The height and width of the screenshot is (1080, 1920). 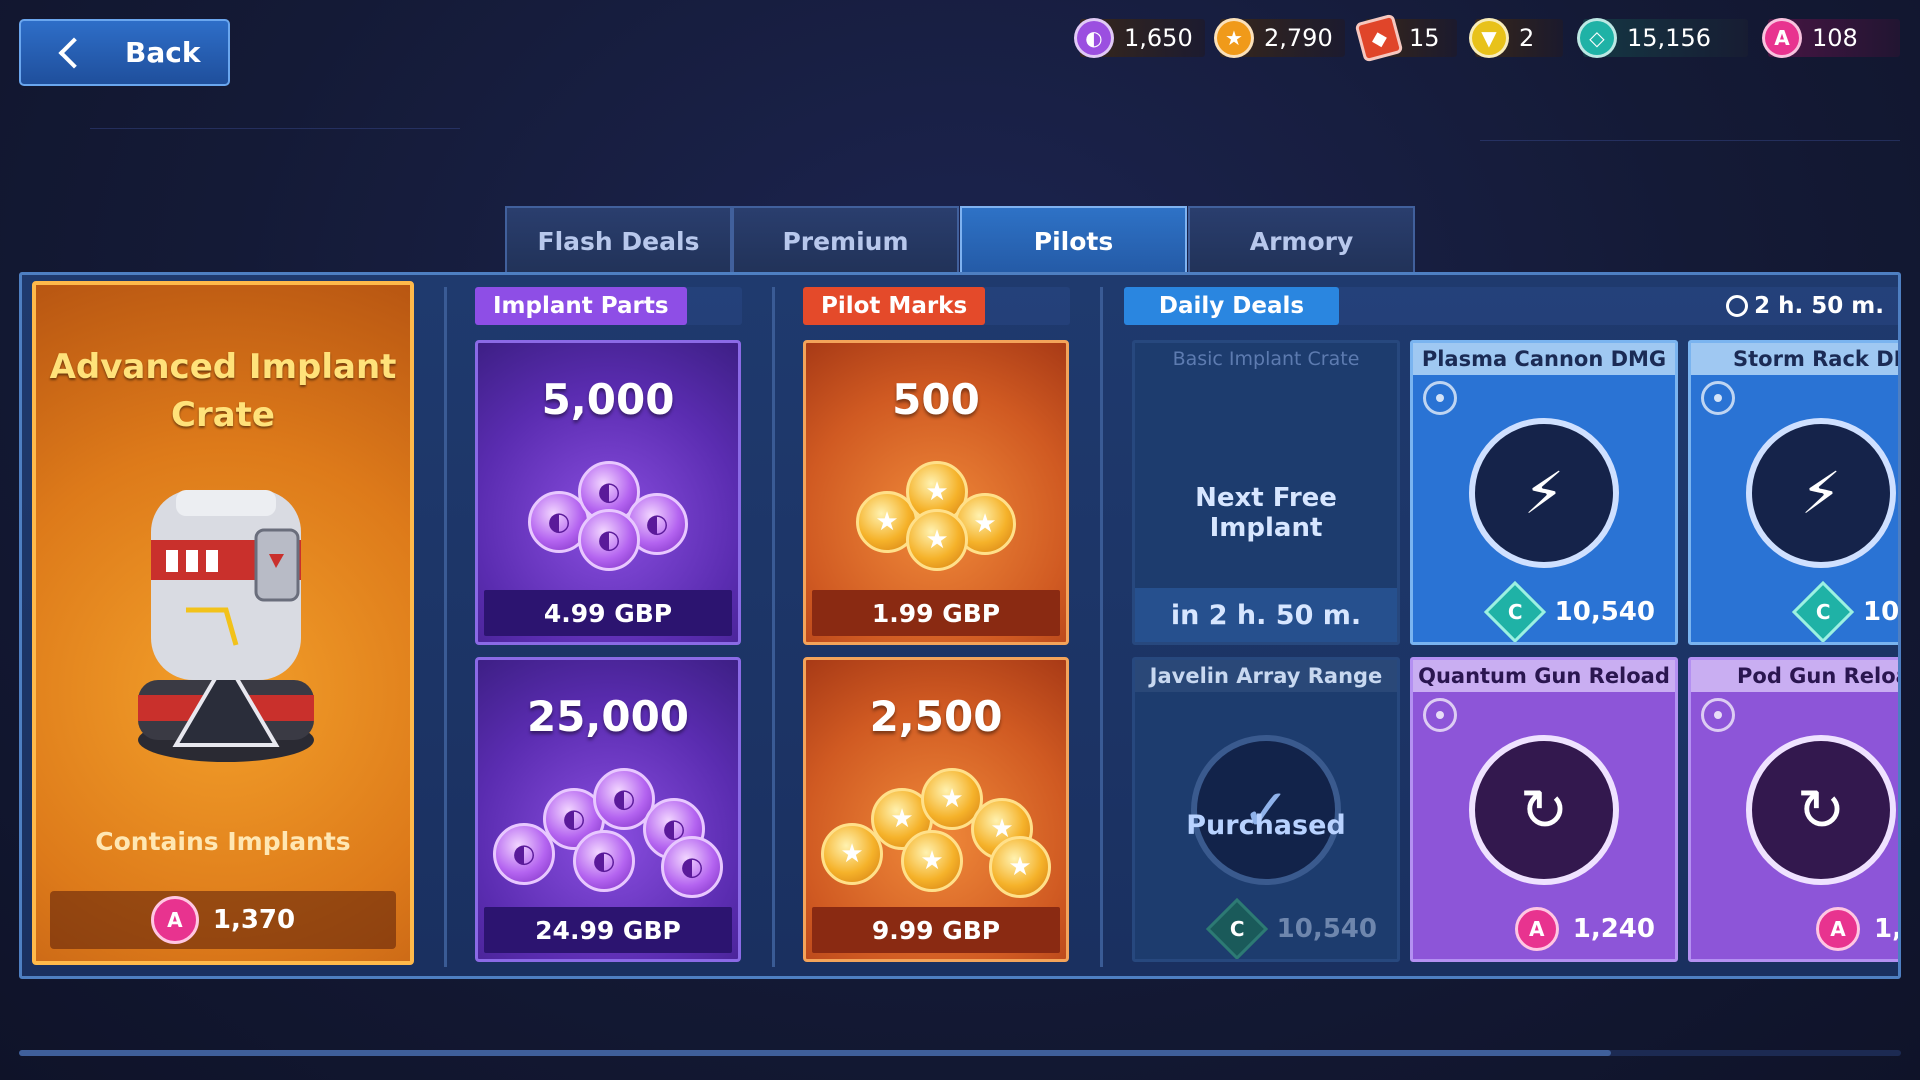 I want to click on offer-amount: 2,500, so click(x=936, y=716).